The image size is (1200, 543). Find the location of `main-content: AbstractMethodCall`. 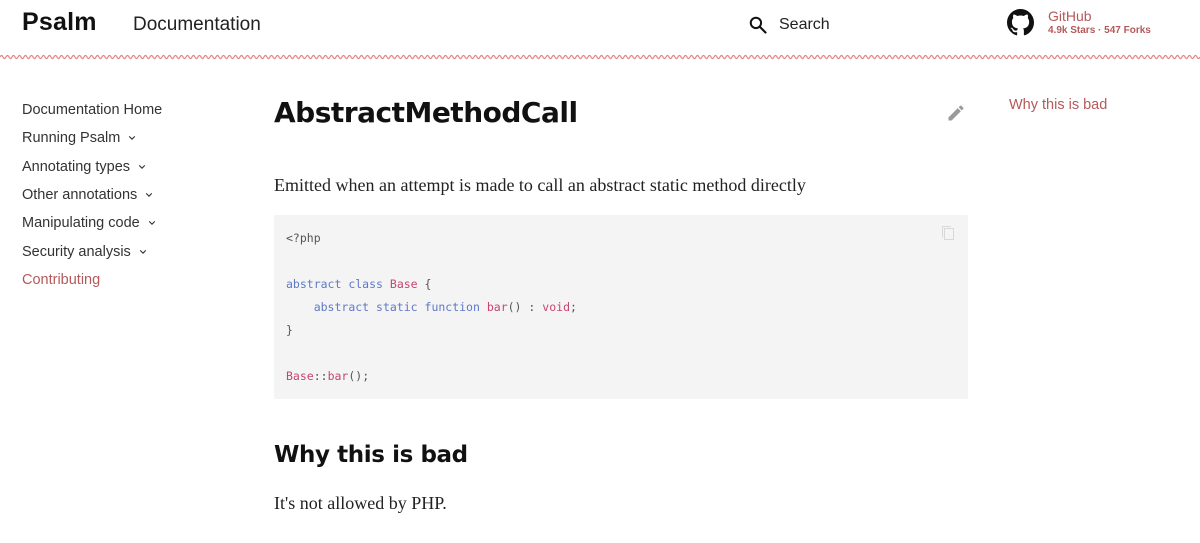

main-content: AbstractMethodCall is located at coordinates (621, 112).